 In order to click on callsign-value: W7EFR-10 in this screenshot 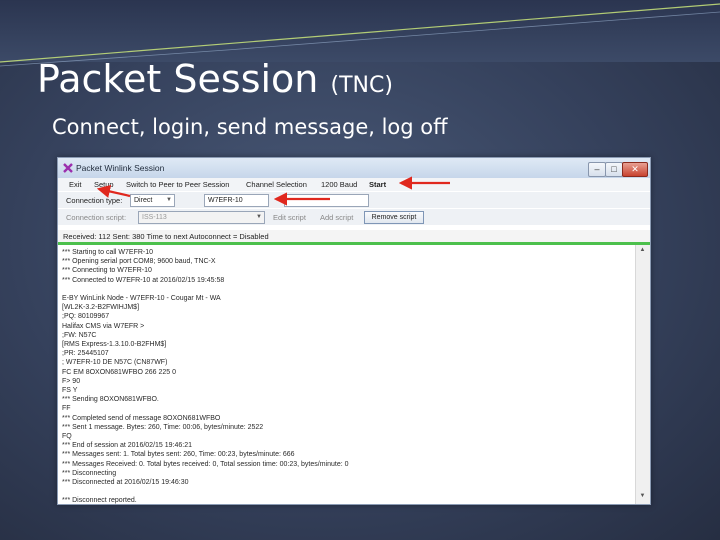, I will do `click(225, 200)`.